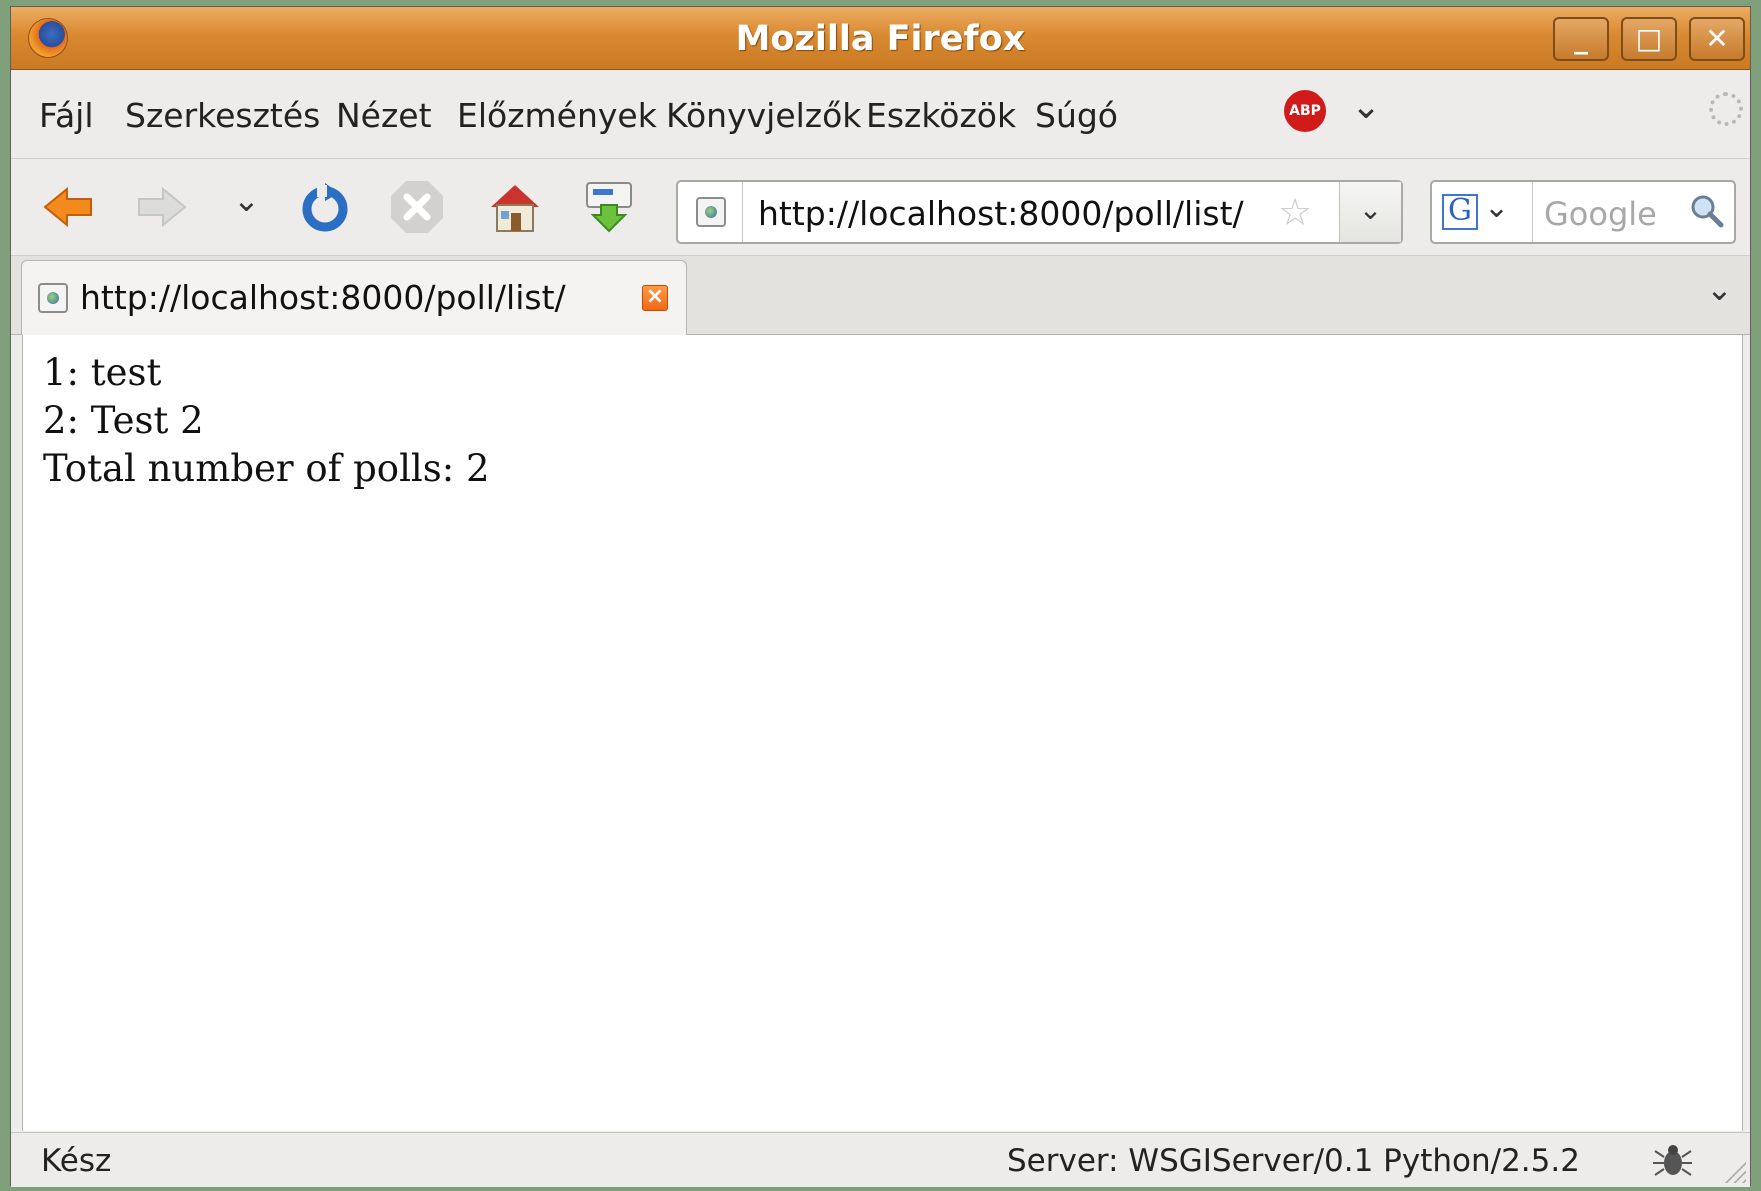 The height and width of the screenshot is (1191, 1761). Describe the element at coordinates (515, 207) in the screenshot. I see `home-icon` at that location.